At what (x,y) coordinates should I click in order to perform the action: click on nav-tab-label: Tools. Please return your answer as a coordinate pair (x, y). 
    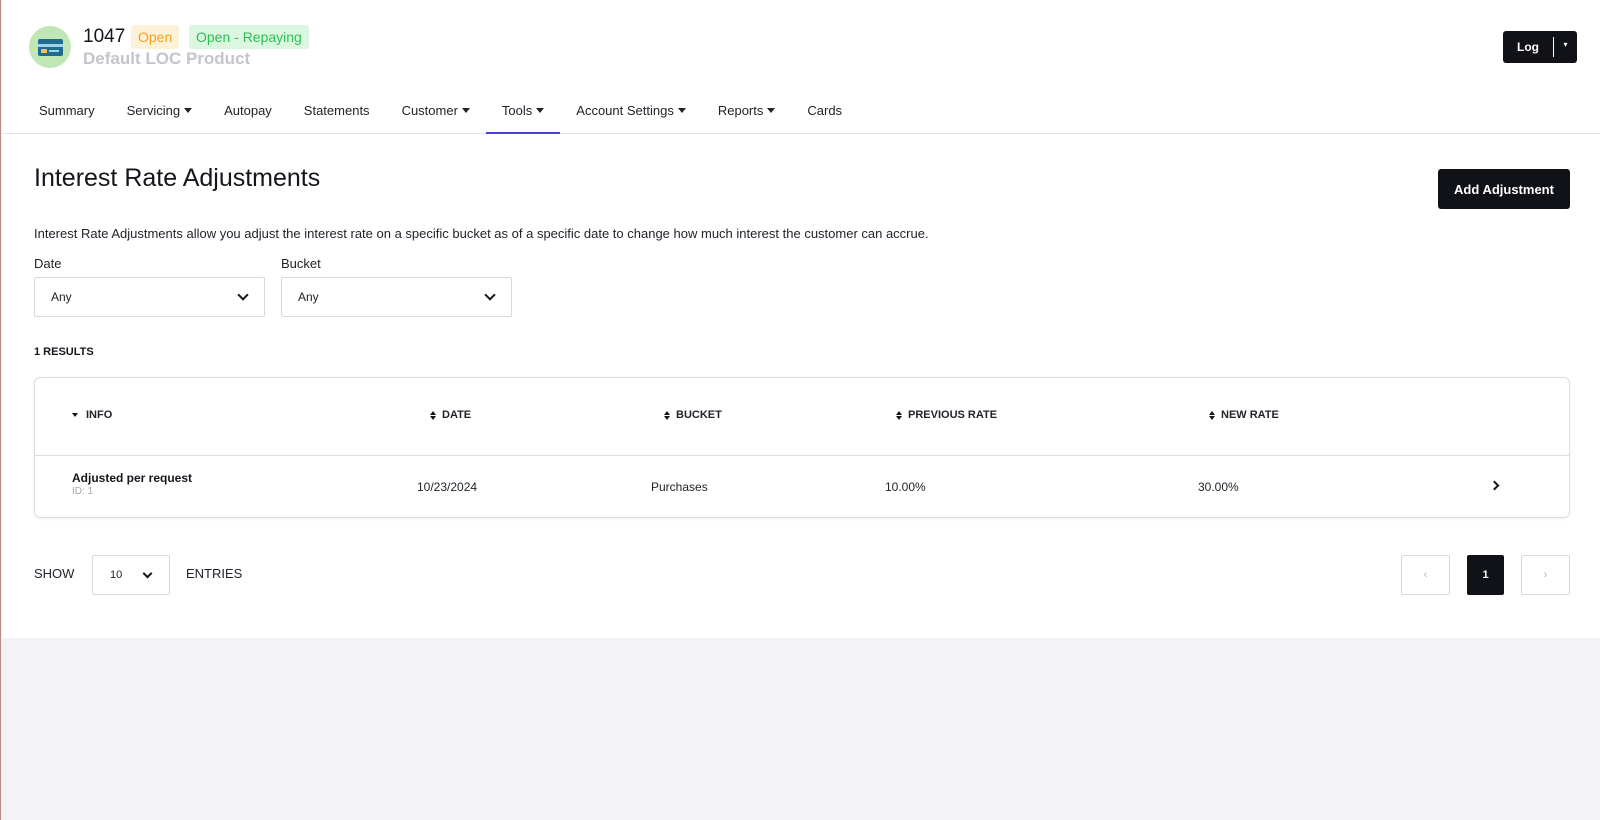
    Looking at the image, I should click on (517, 110).